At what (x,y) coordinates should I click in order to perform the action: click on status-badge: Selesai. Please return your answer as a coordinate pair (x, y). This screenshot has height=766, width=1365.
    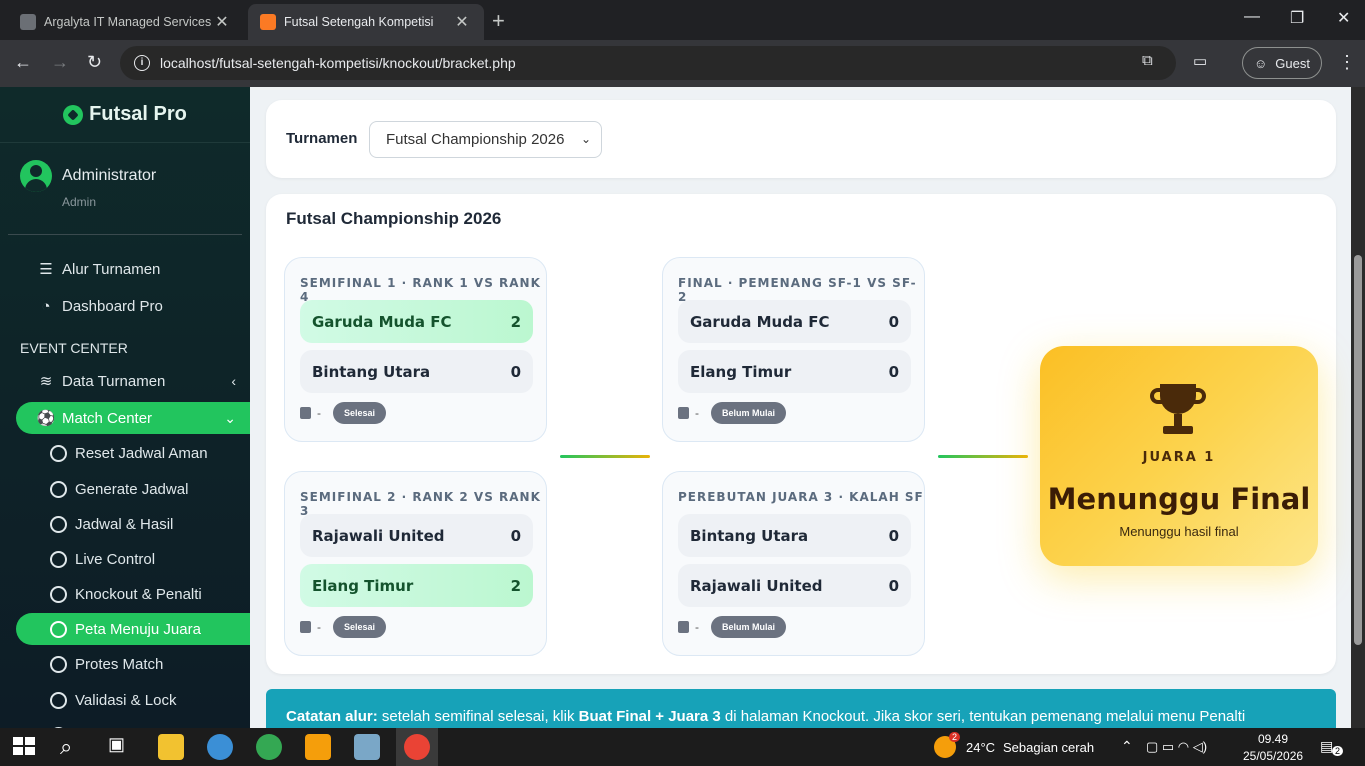
    Looking at the image, I should click on (360, 627).